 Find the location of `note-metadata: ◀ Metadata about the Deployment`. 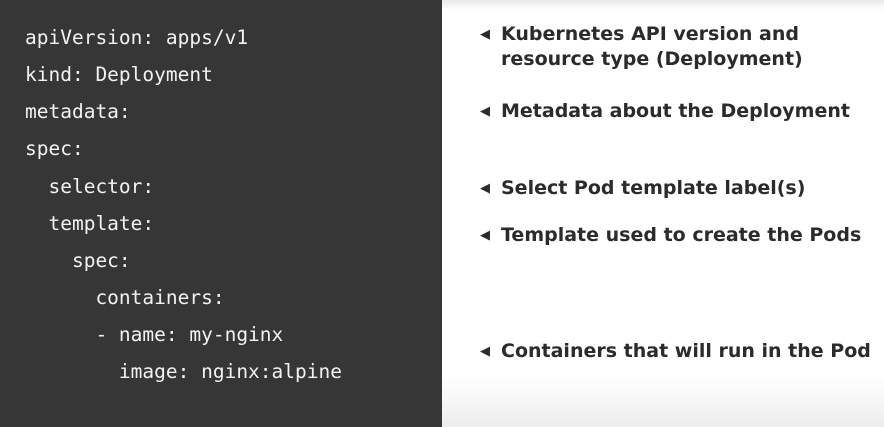

note-metadata: ◀ Metadata about the Deployment is located at coordinates (677, 111).